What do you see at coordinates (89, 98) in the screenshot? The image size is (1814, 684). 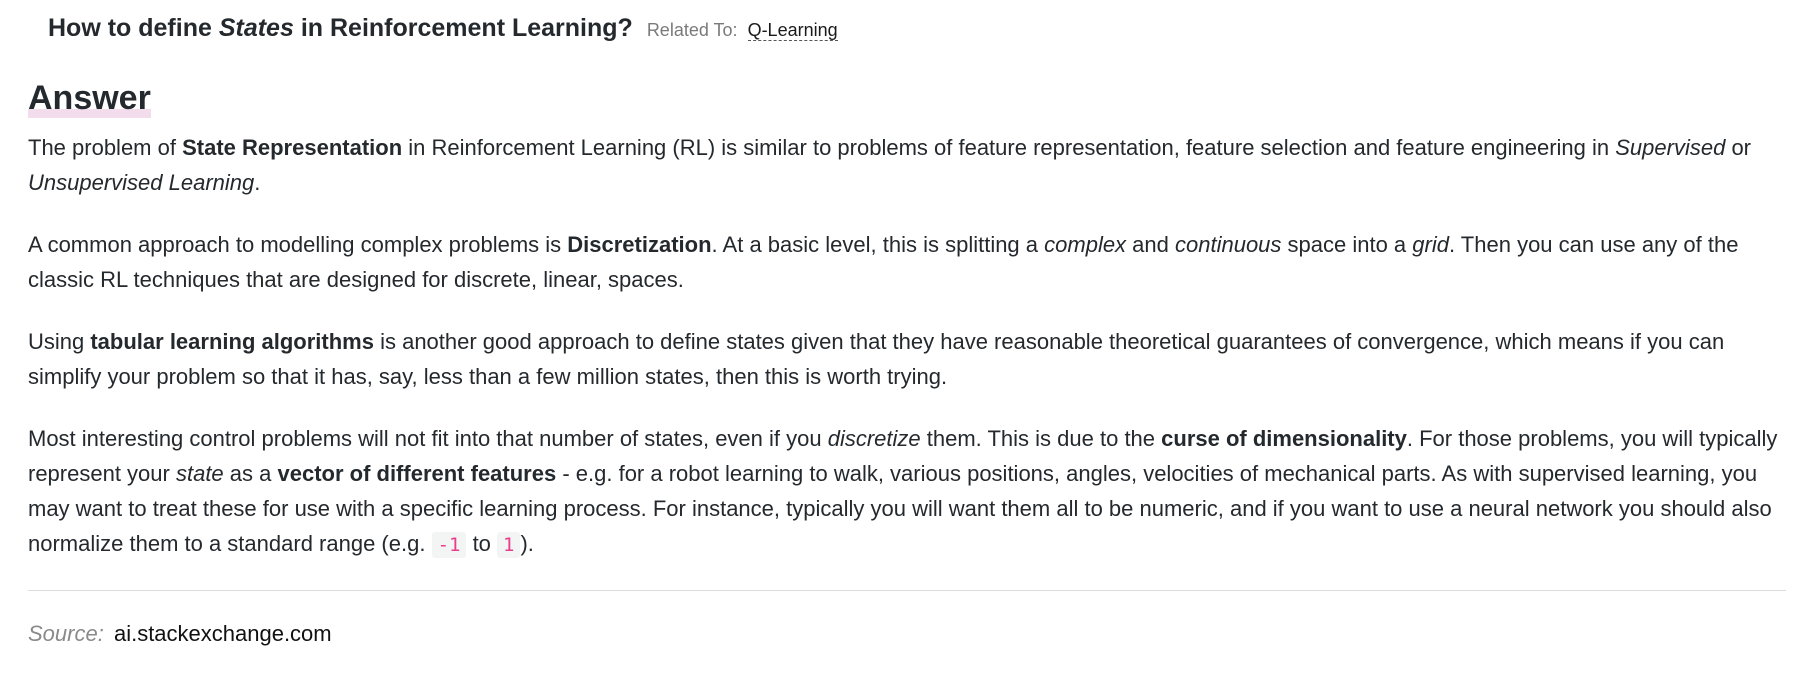 I see `answer-heading: Answer` at bounding box center [89, 98].